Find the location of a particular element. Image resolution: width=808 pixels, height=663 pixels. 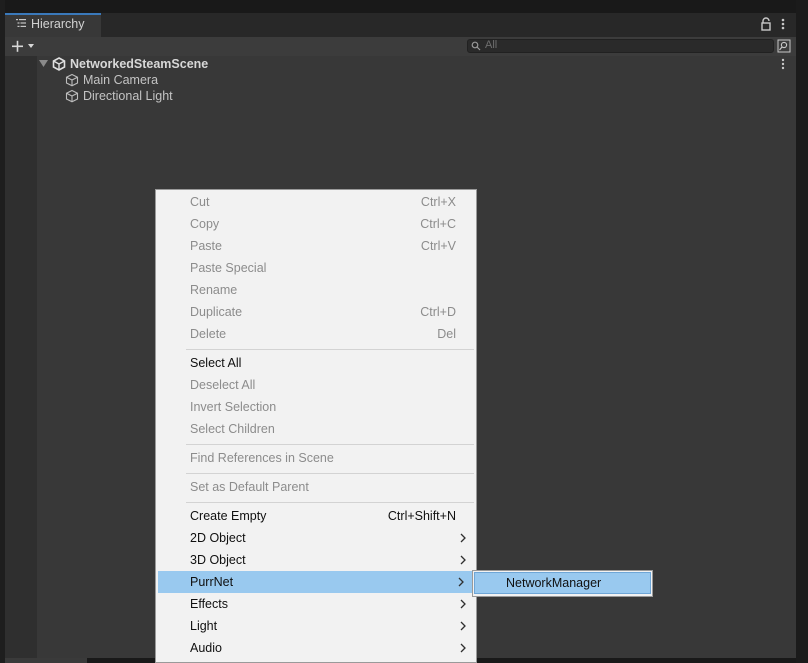

lock-icon is located at coordinates (766, 24).